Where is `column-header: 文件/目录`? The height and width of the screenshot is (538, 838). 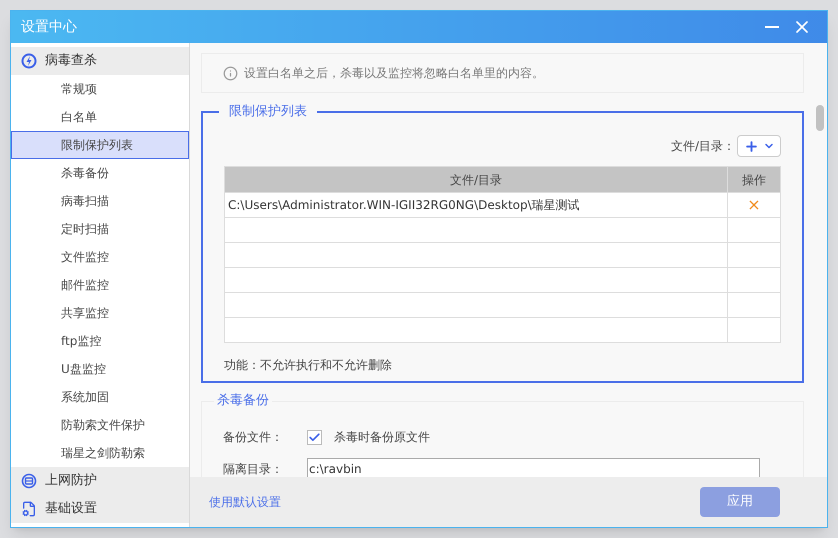 column-header: 文件/目录 is located at coordinates (476, 179).